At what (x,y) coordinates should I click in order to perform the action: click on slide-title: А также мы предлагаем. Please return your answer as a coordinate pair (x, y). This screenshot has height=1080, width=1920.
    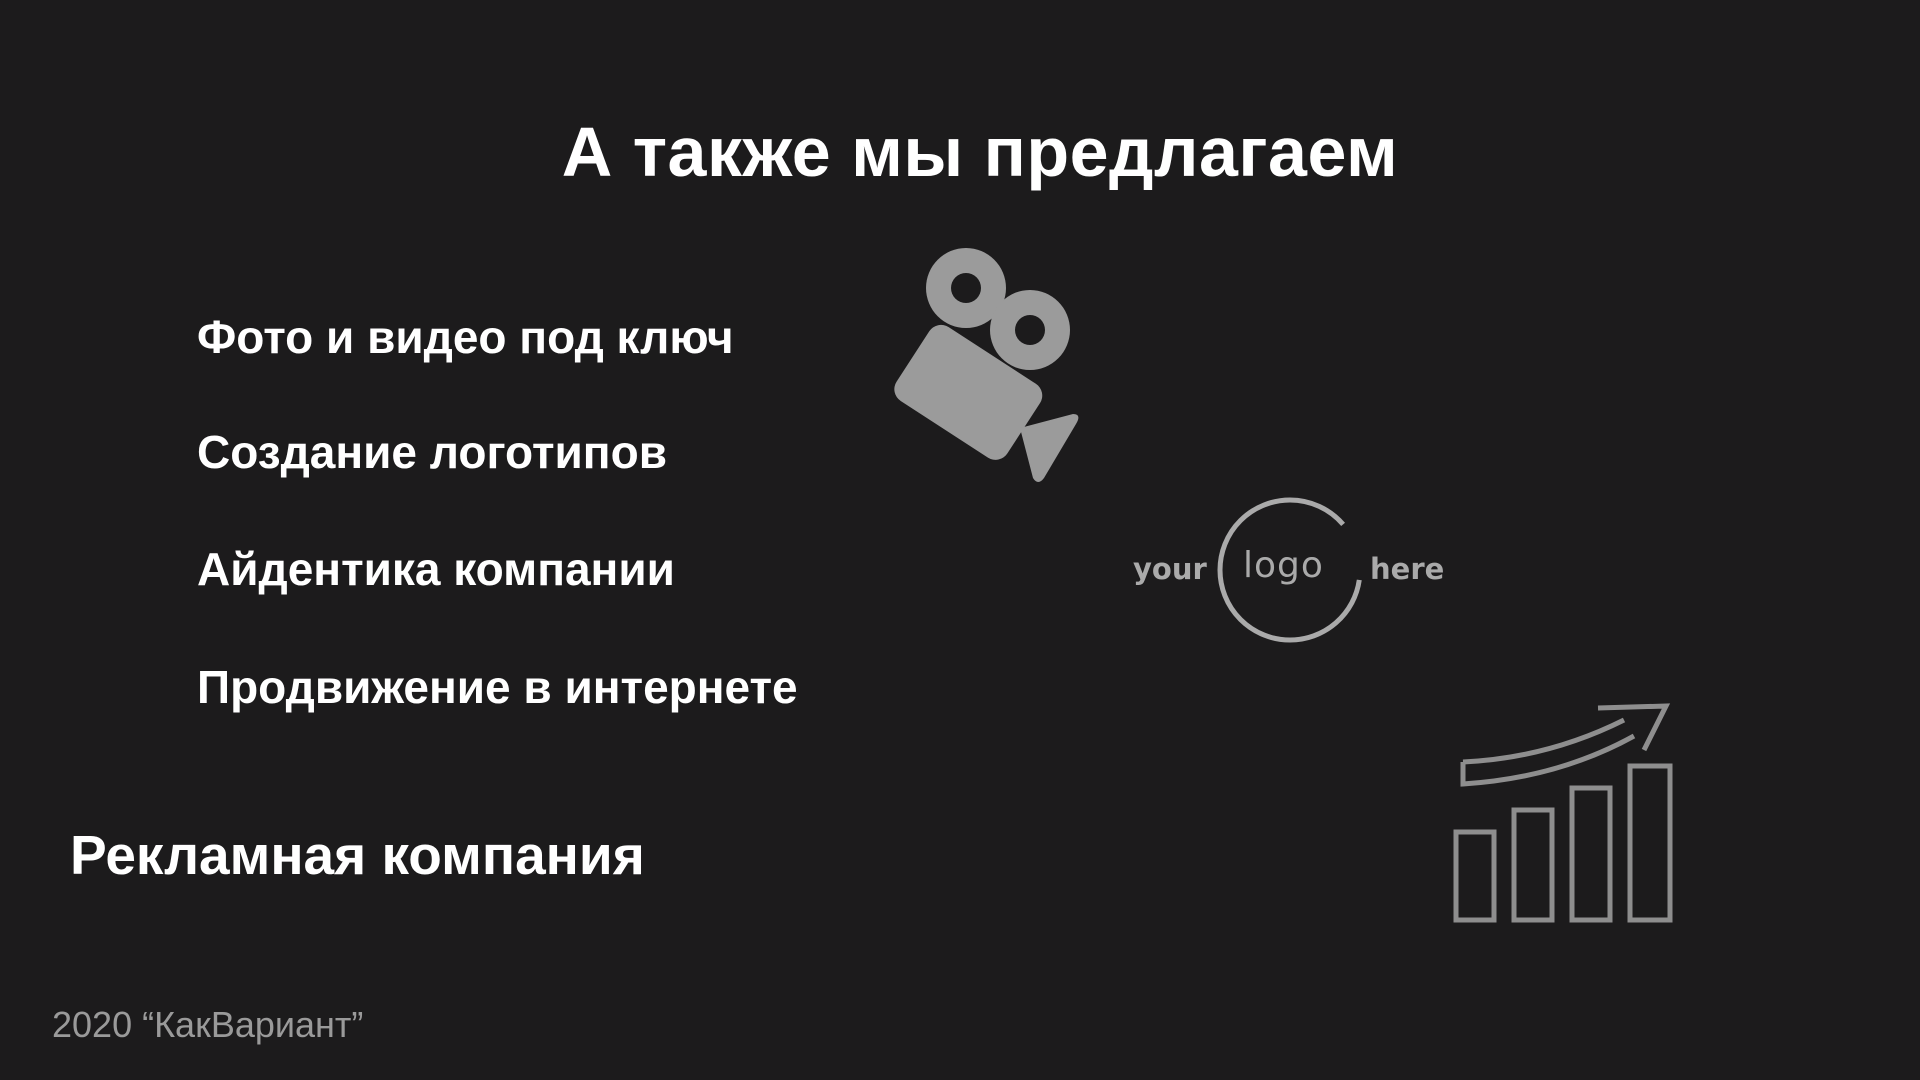
    Looking at the image, I should click on (980, 152).